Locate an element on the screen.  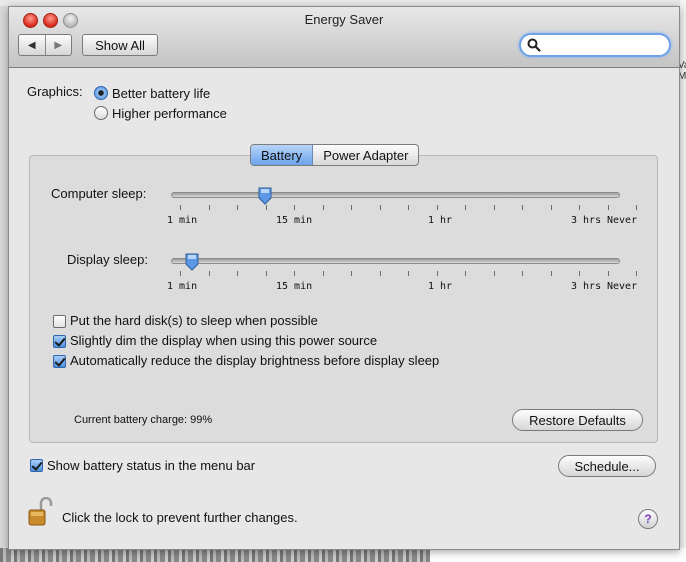
computer-sleep-label: Computer sleep: is located at coordinates (99, 193).